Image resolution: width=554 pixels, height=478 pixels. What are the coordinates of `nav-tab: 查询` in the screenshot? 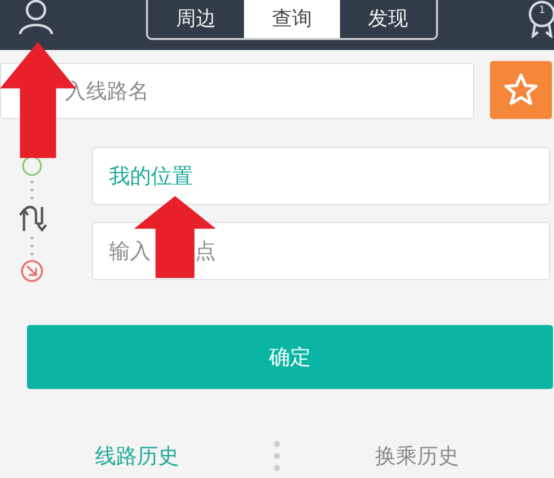 It's located at (292, 19).